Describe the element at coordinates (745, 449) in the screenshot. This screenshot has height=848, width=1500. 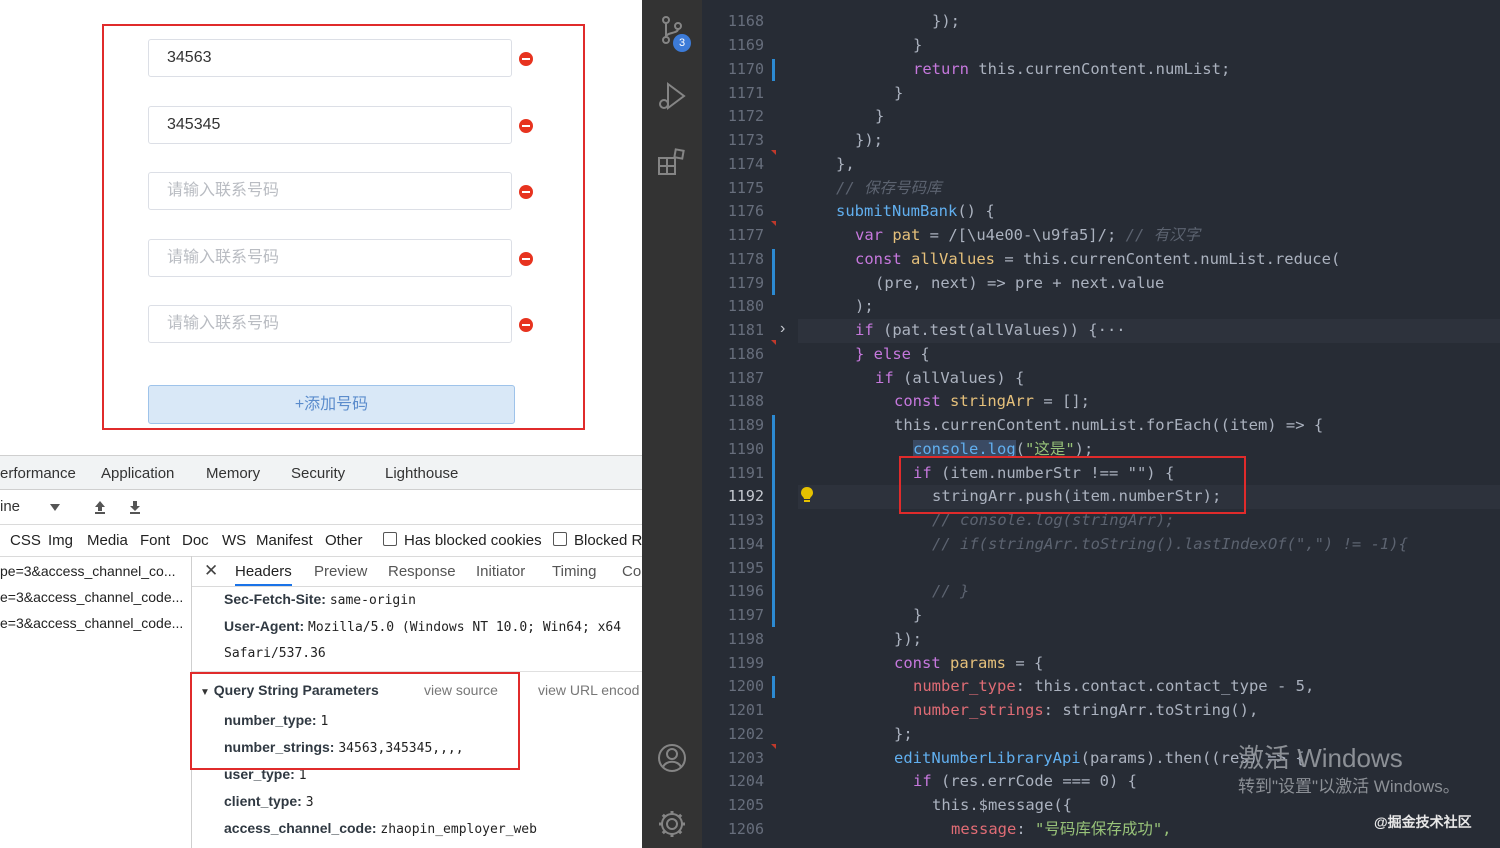
I see `line-number: 1190` at that location.